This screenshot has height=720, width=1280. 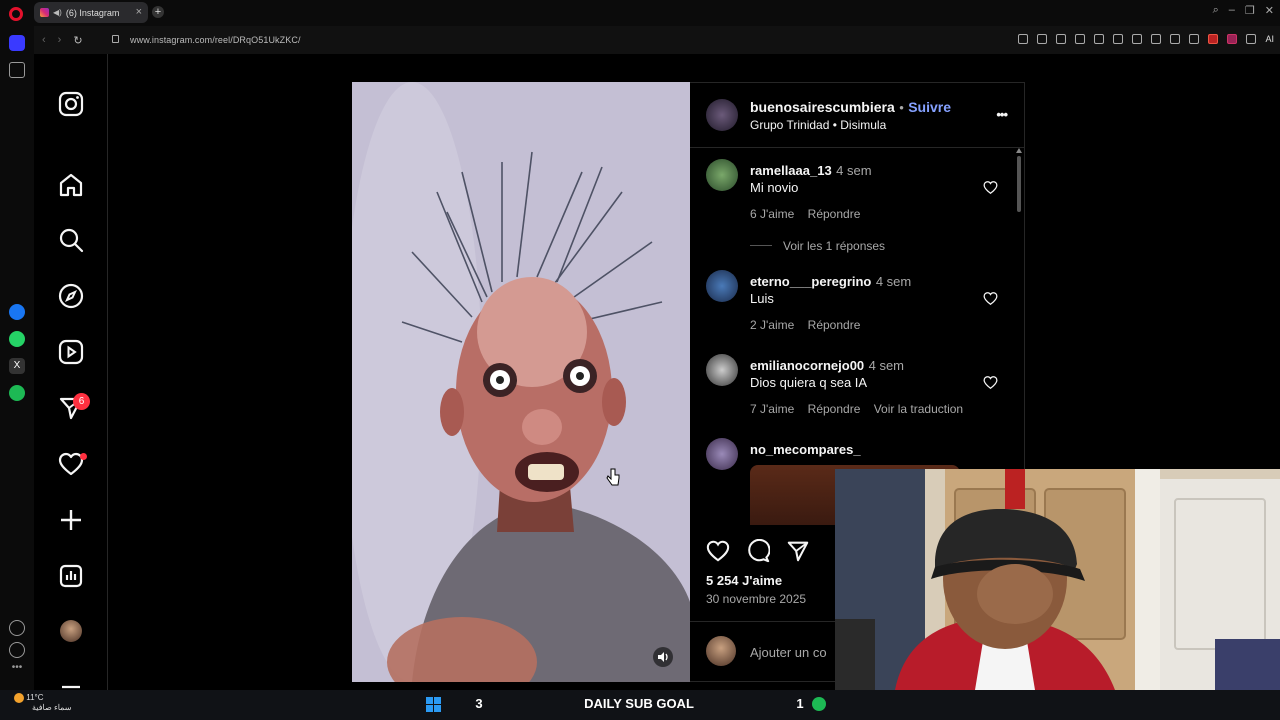 I want to click on add-comment-input: Ajouter un co, so click(x=788, y=652).